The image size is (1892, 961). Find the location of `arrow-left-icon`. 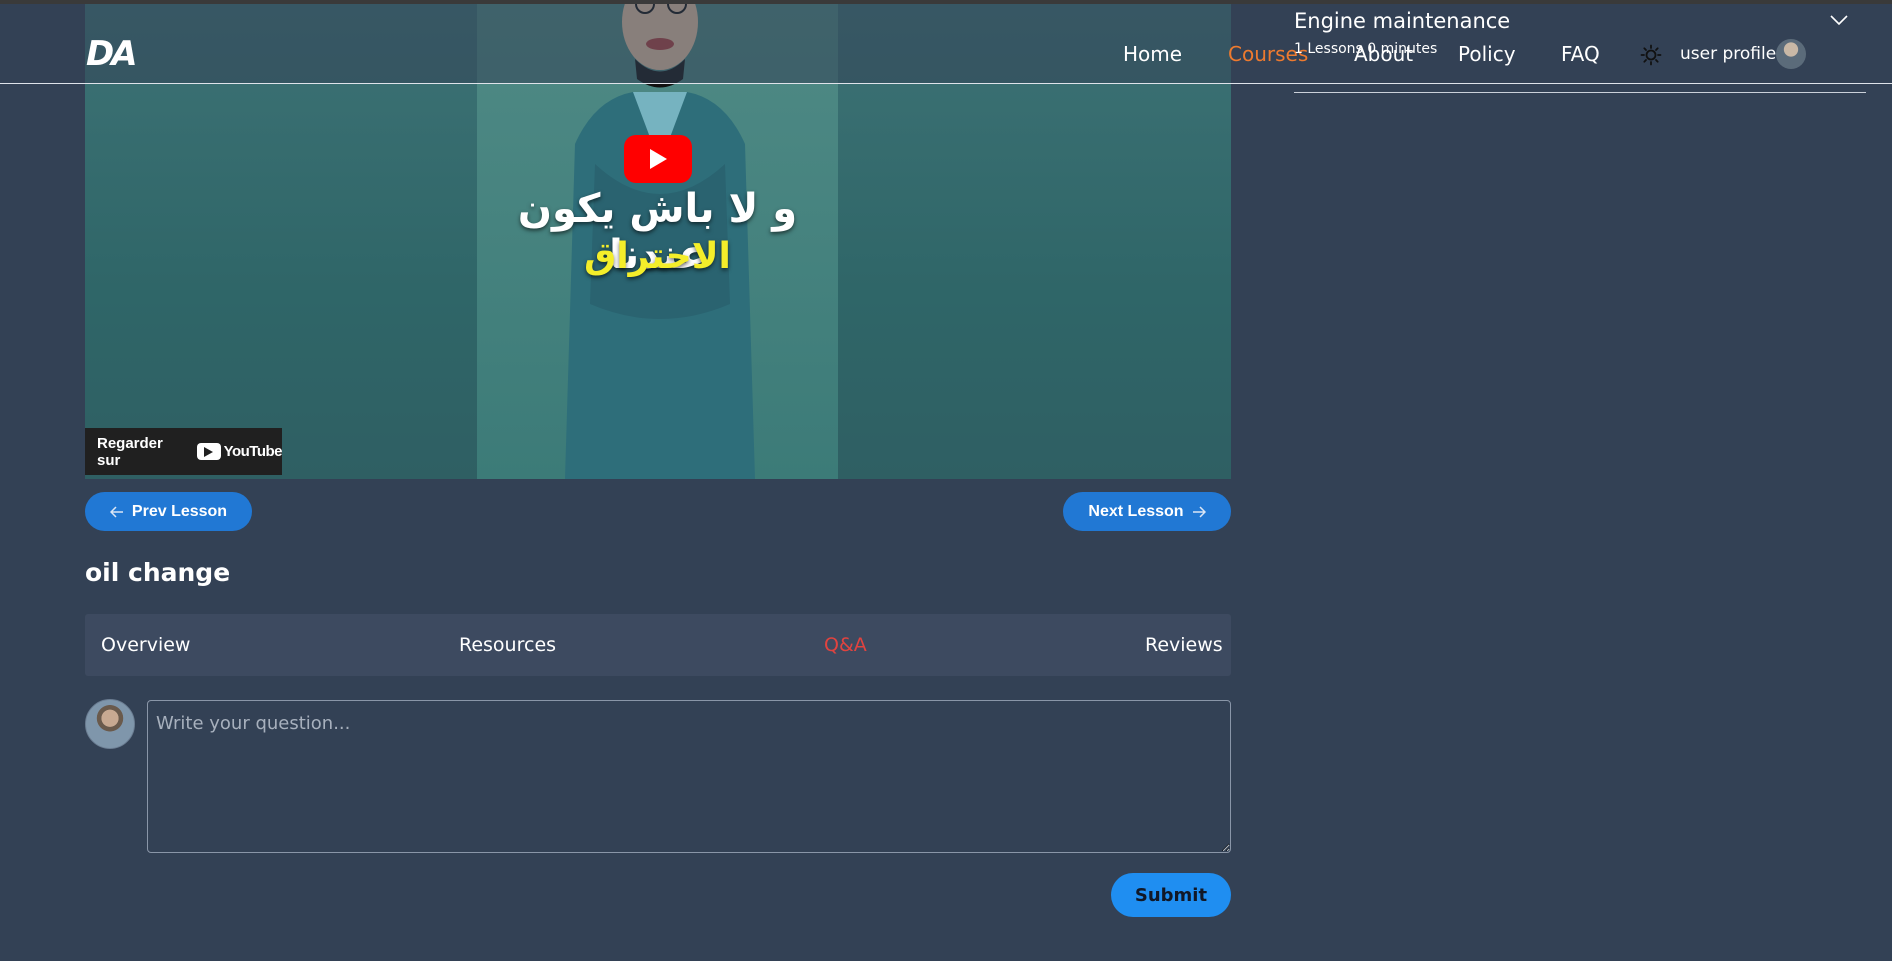

arrow-left-icon is located at coordinates (116, 511).